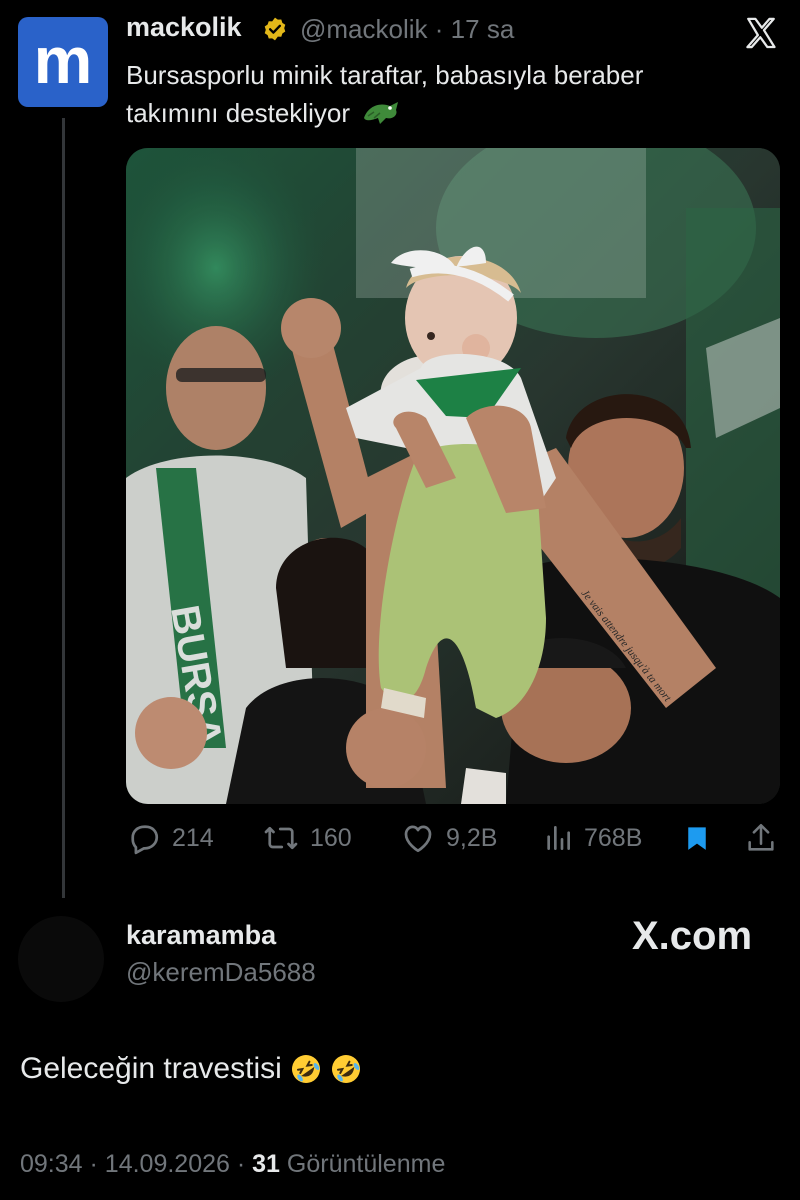  I want to click on bookmark-action, so click(697, 838).